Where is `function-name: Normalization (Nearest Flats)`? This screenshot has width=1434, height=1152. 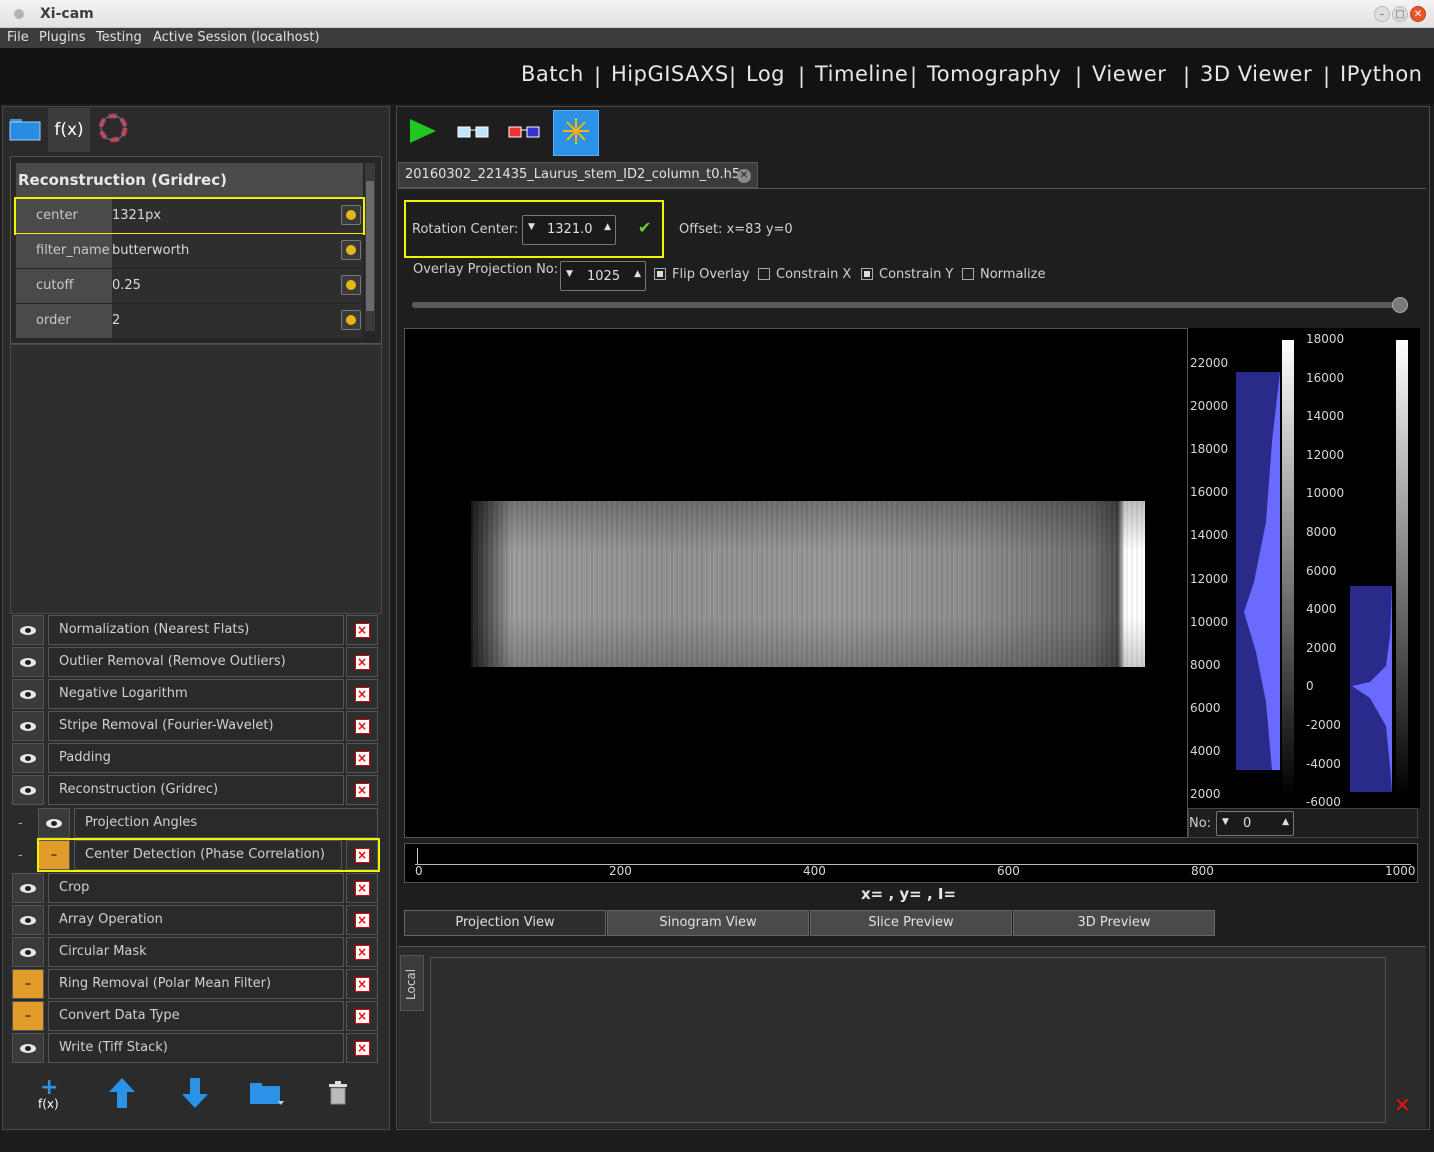 function-name: Normalization (Nearest Flats) is located at coordinates (196, 630).